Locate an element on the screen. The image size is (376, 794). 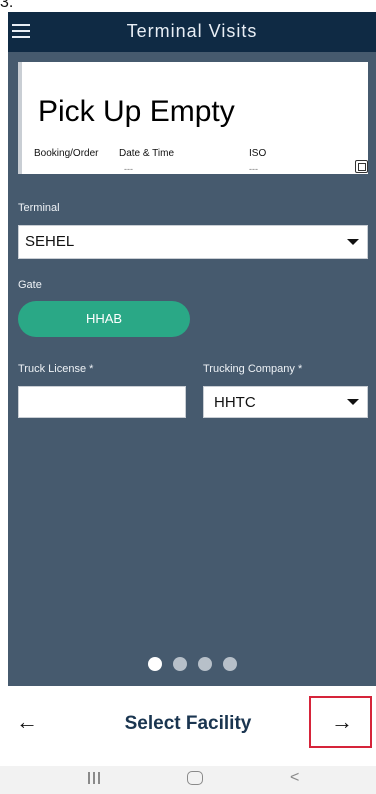
app-bar: Terminal Visits is located at coordinates (192, 32).